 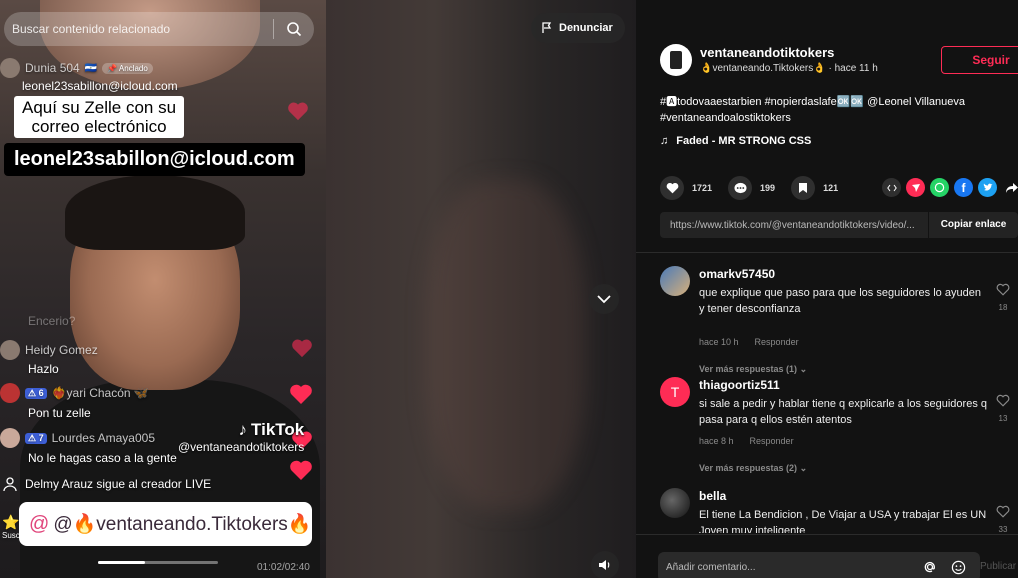 I want to click on follow-button: Seguir, so click(x=979, y=60).